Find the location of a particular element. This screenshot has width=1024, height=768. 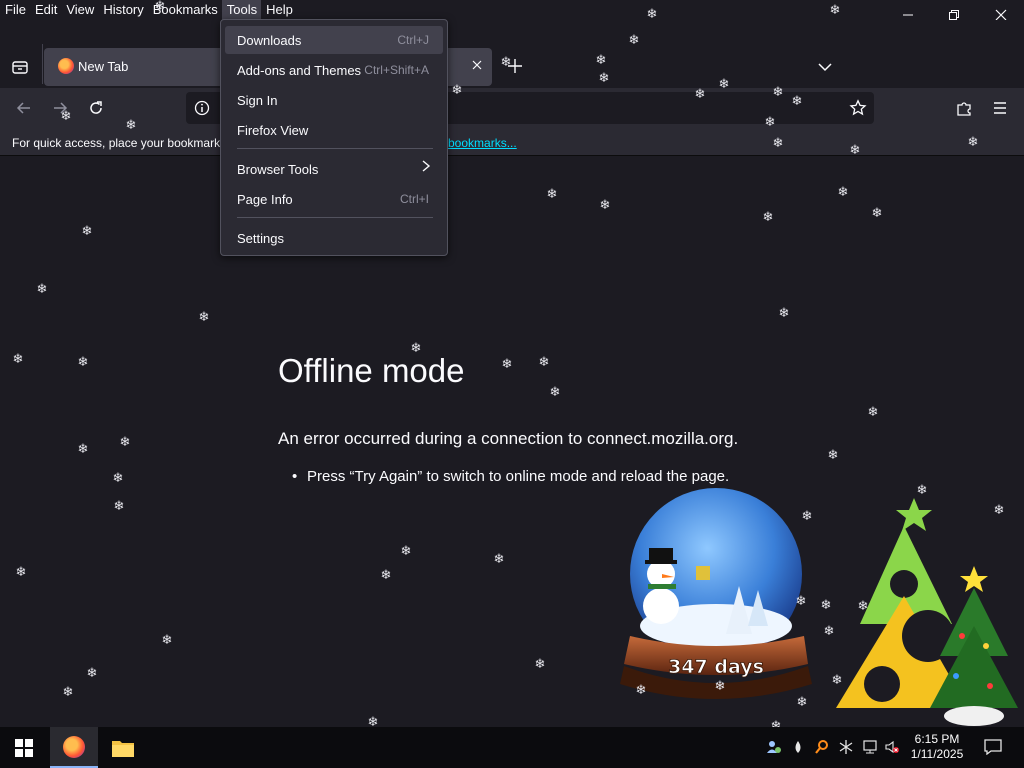

extensions-button is located at coordinates (964, 108).